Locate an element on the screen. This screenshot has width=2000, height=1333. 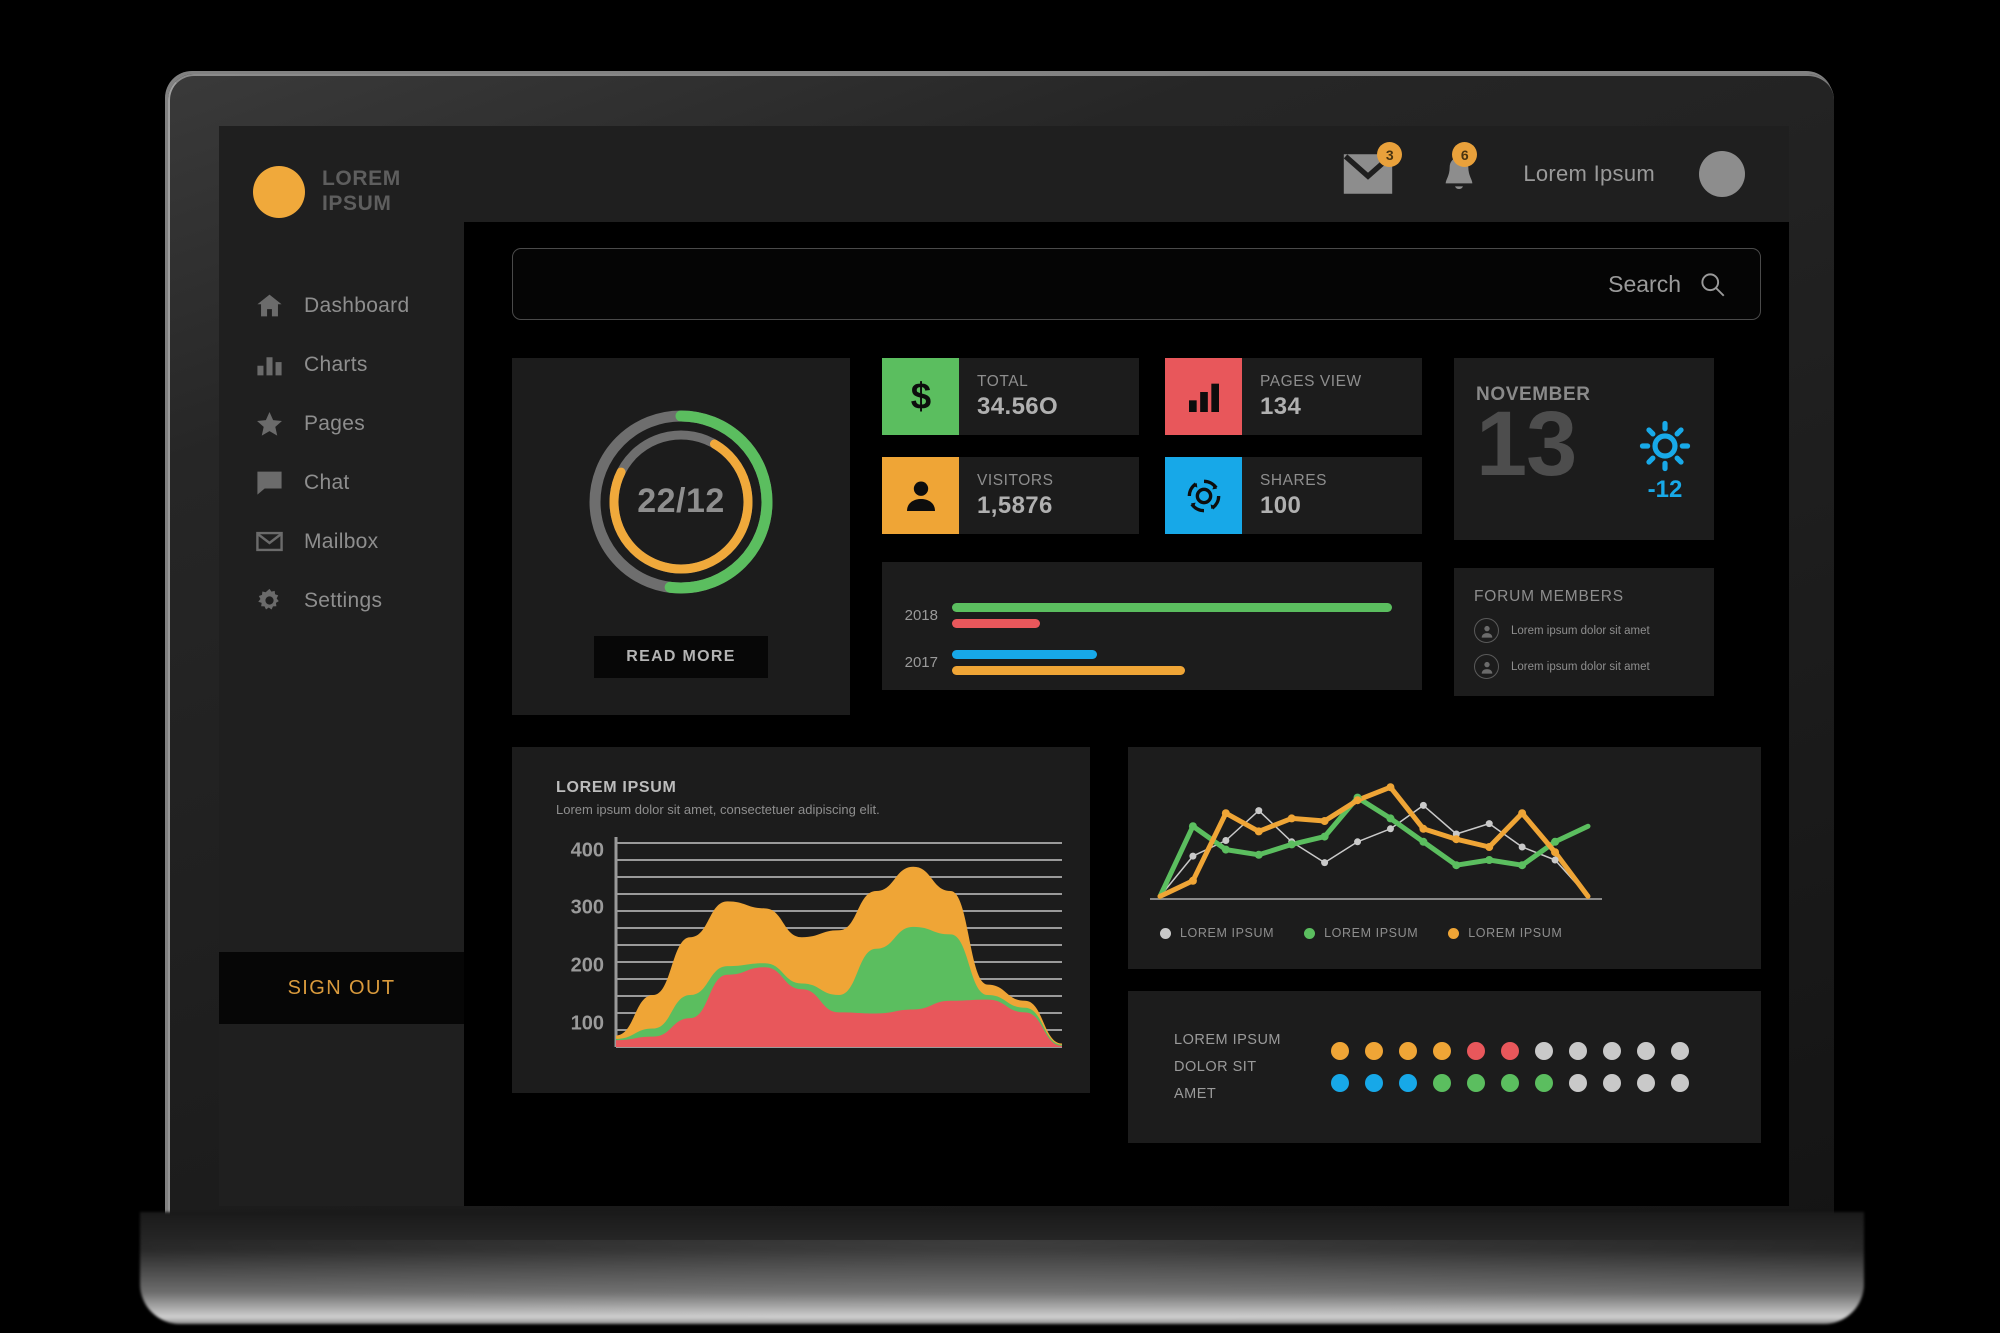
bell-icon: 6 is located at coordinates (1459, 169).